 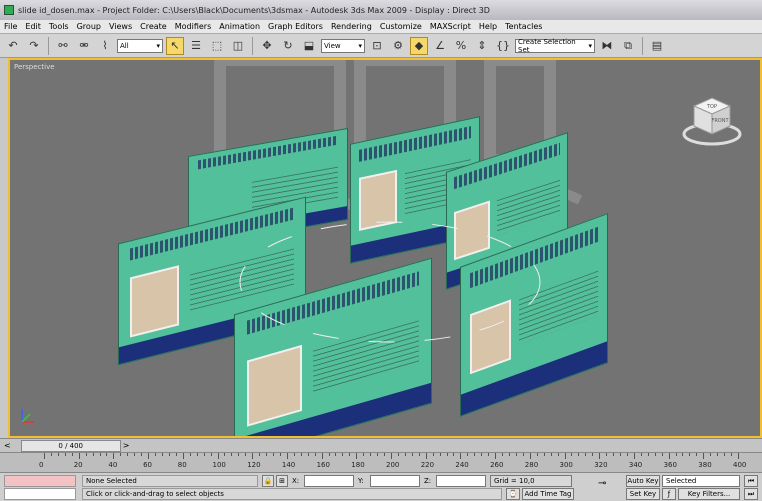 What do you see at coordinates (33, 26) in the screenshot?
I see `menu-edit: Edit` at bounding box center [33, 26].